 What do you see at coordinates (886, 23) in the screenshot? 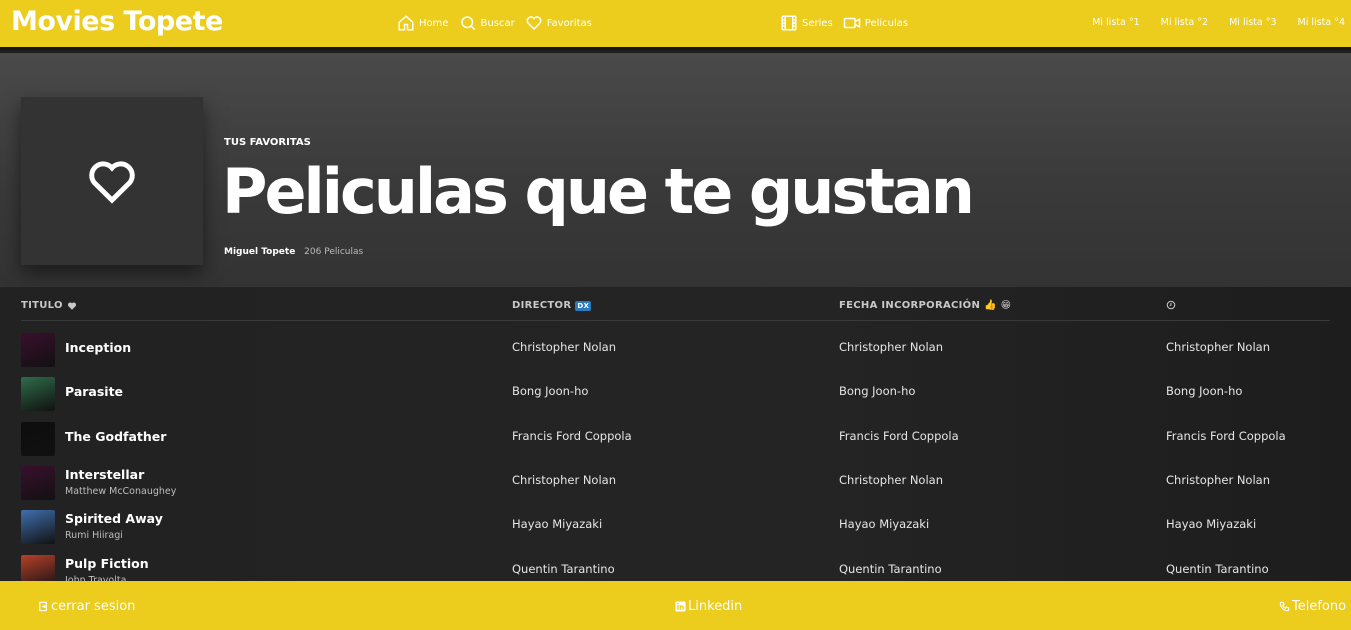
I see `nav-movies-label: Peliculas` at bounding box center [886, 23].